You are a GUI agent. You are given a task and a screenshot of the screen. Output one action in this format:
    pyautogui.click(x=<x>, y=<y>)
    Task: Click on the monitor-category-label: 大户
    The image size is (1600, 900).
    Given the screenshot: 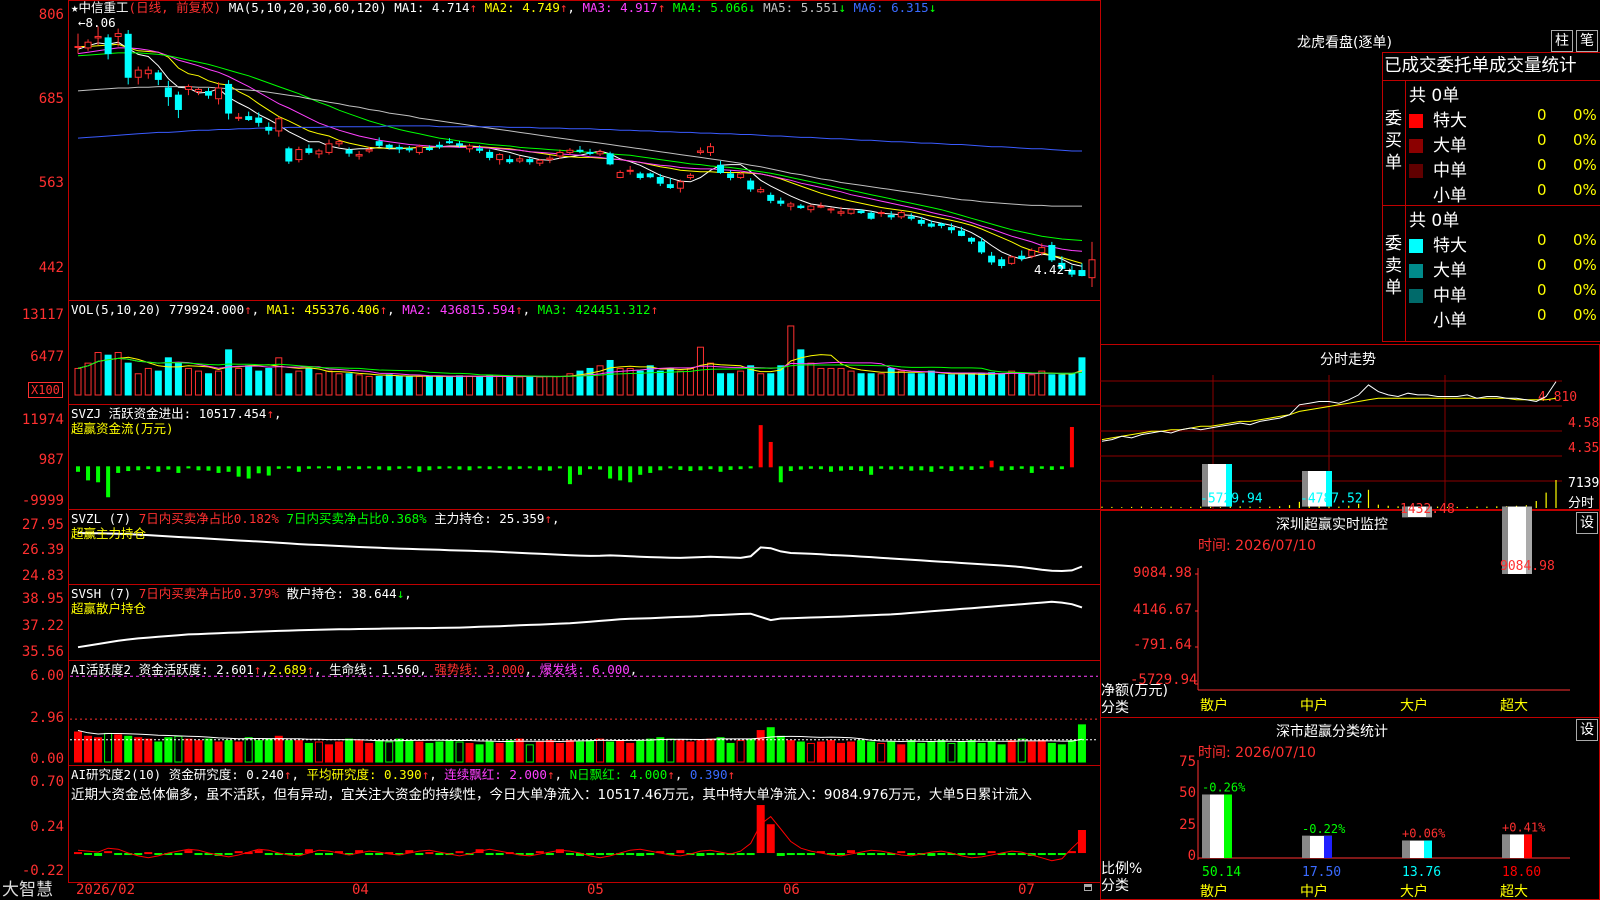 What is the action you would take?
    pyautogui.click(x=1414, y=705)
    